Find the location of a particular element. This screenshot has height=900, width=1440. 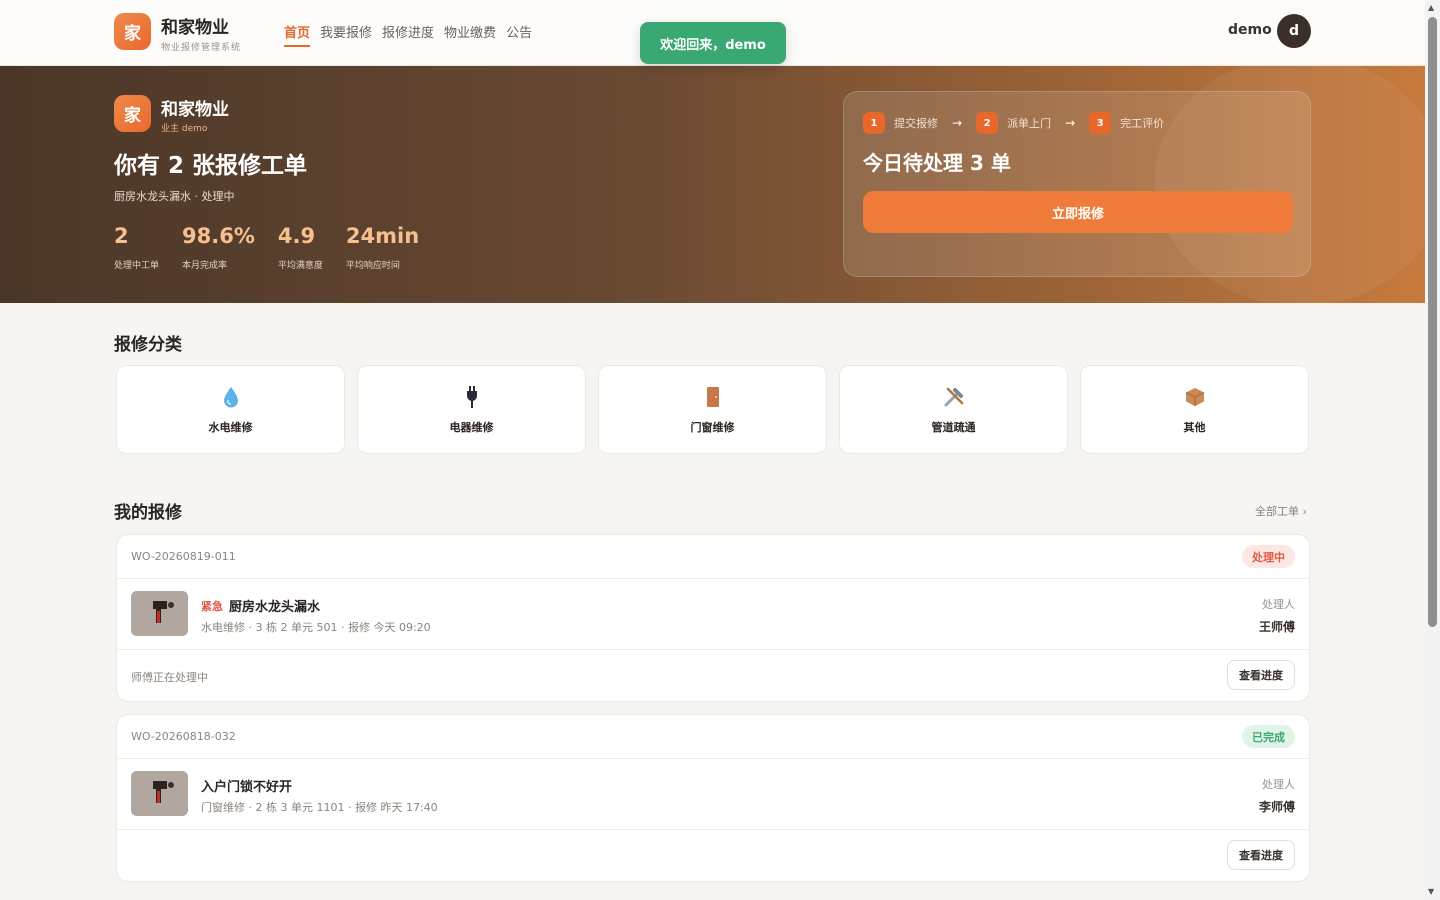

order-title-row: 入户门锁不好开 is located at coordinates (246, 785).